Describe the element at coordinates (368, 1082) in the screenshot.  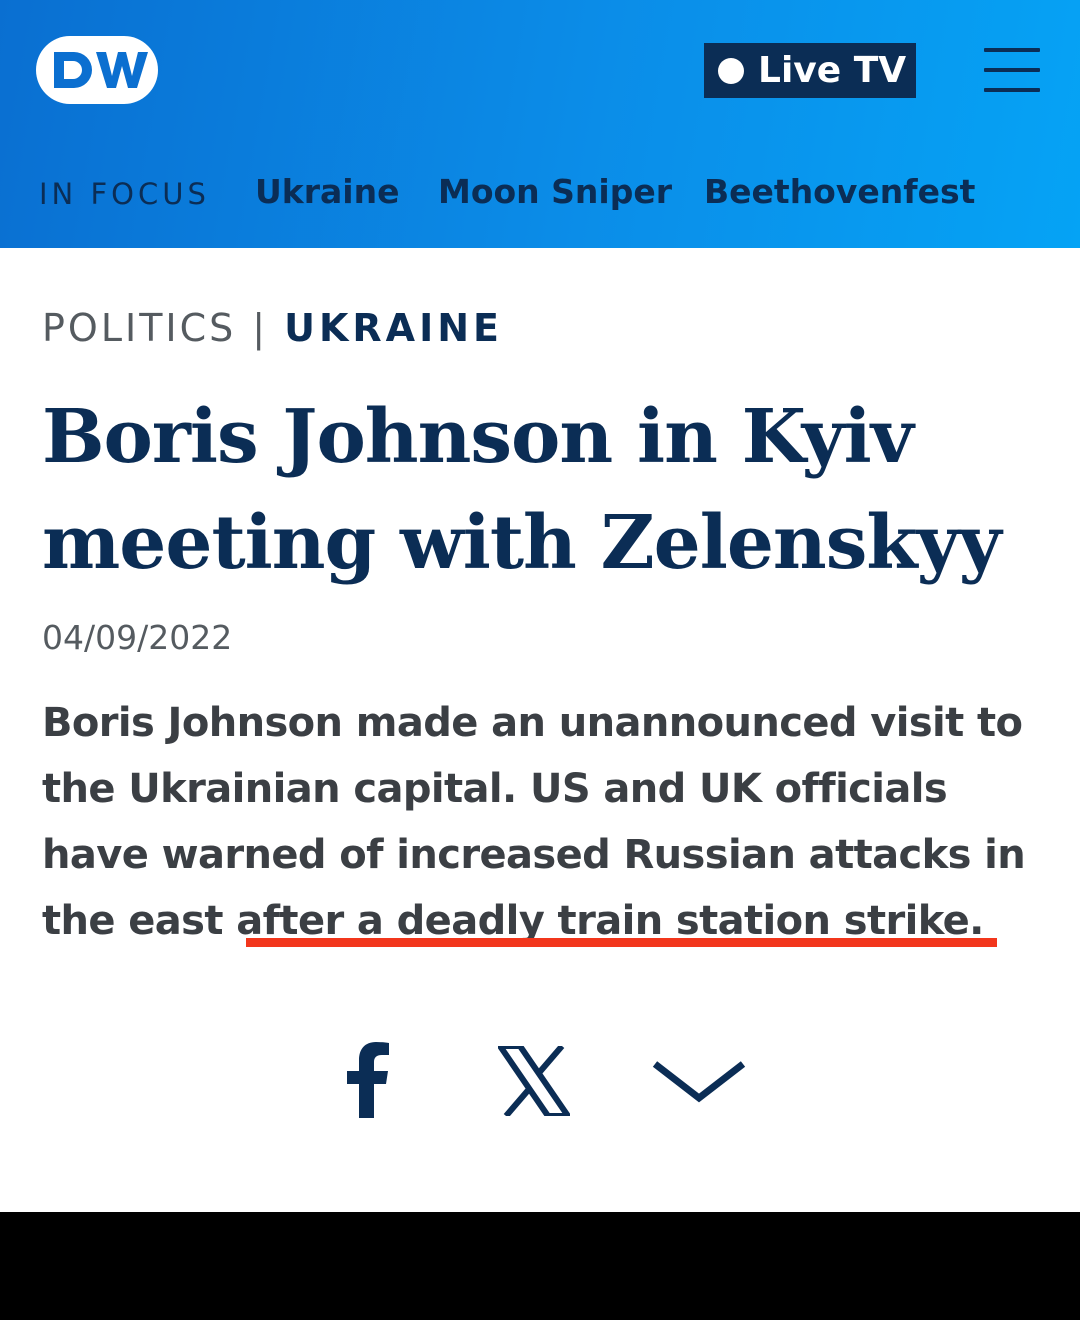
I see `facebook-icon` at that location.